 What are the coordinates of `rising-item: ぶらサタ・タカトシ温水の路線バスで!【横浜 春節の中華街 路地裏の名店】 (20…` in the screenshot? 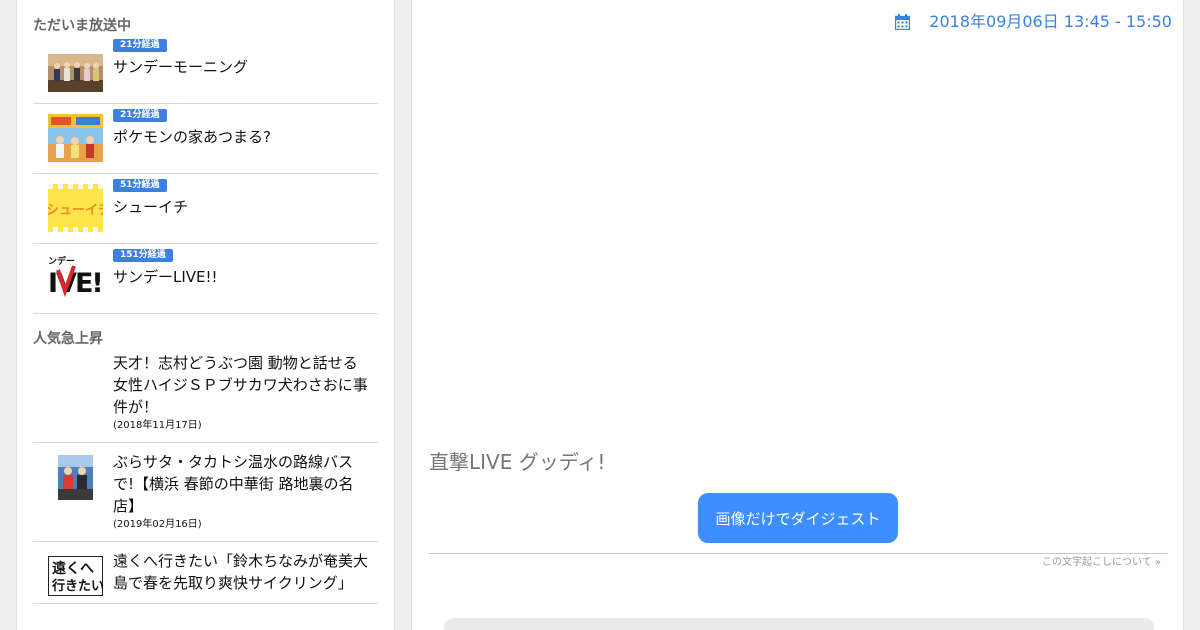 It's located at (205, 492).